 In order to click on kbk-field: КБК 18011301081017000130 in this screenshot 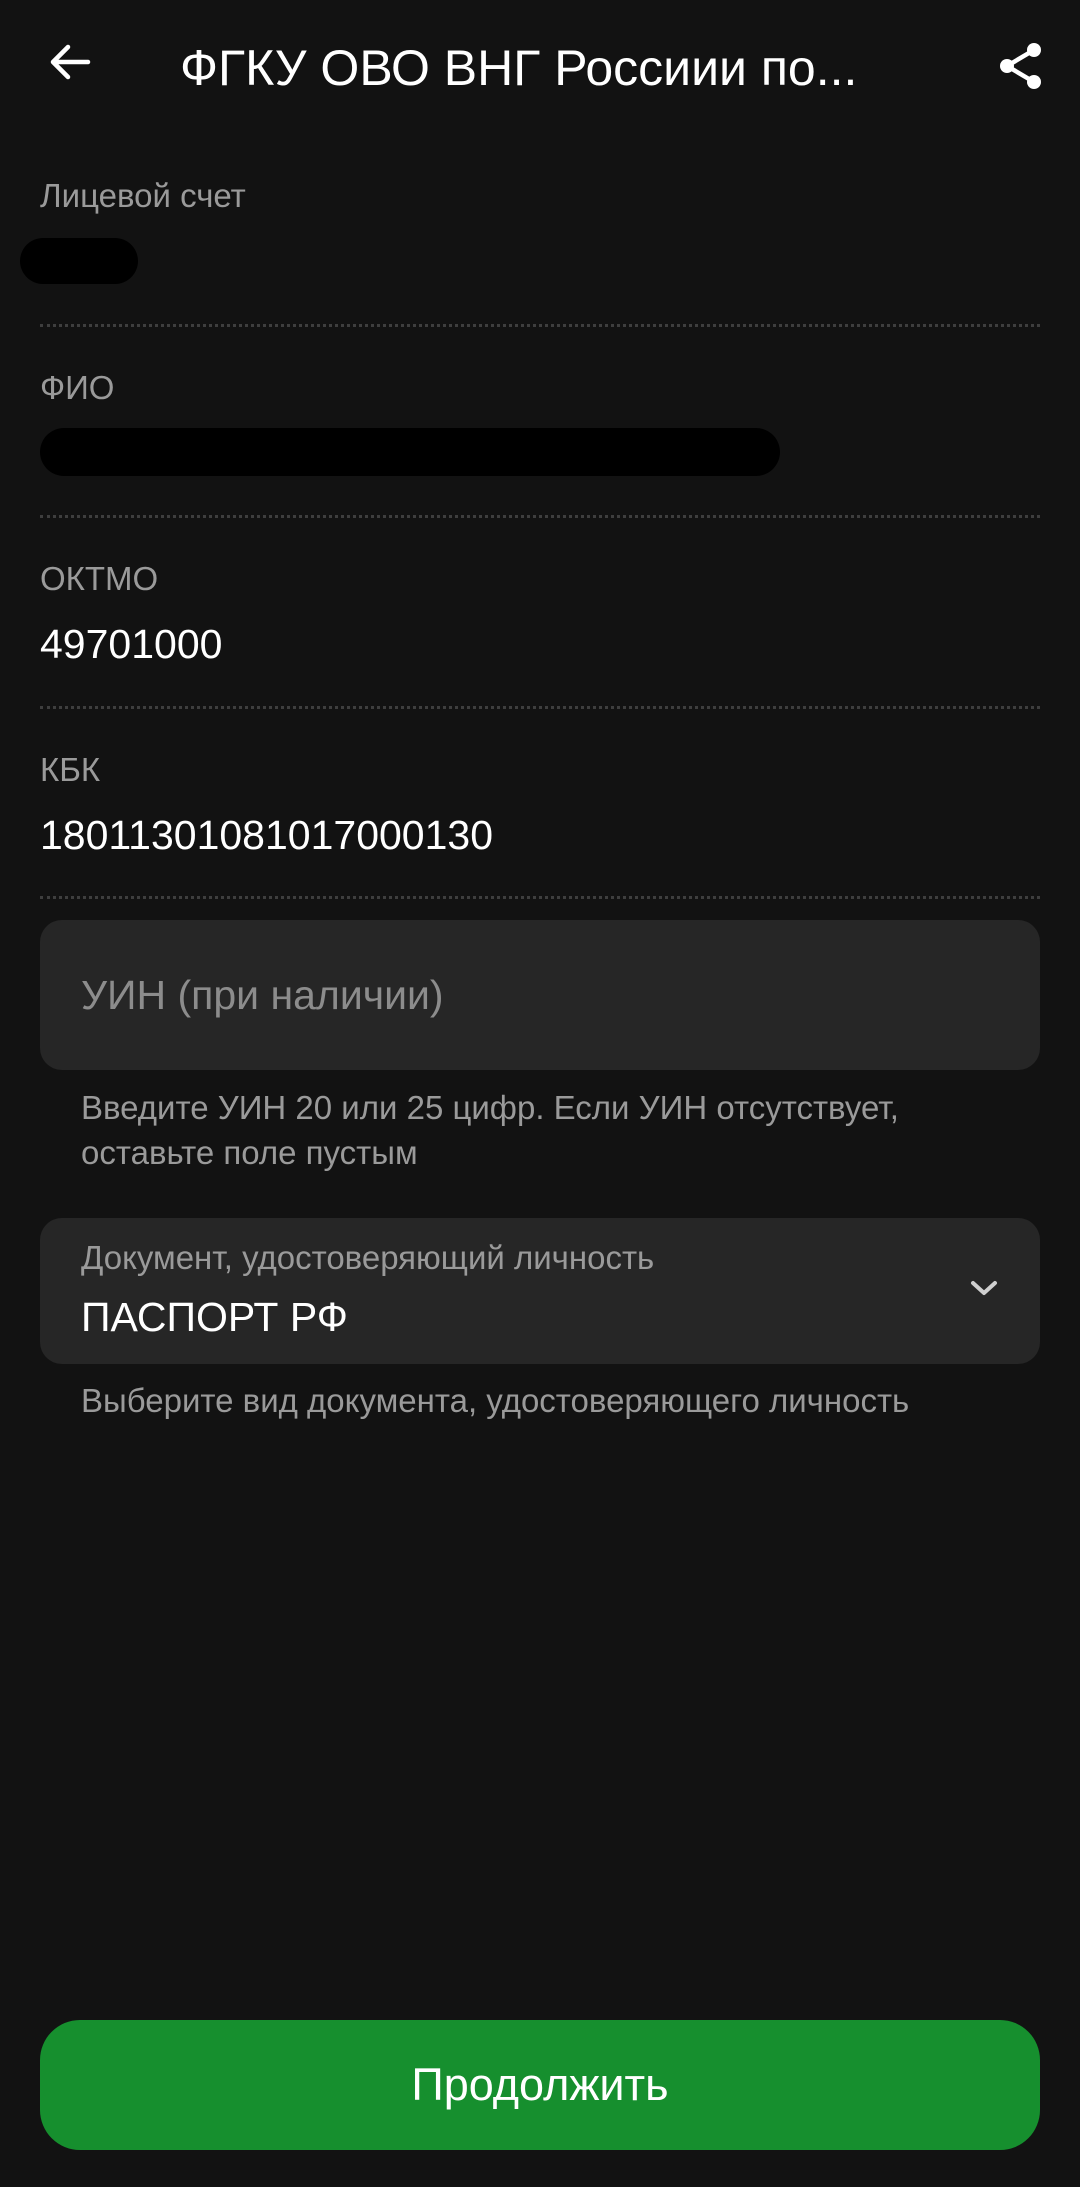, I will do `click(540, 805)`.